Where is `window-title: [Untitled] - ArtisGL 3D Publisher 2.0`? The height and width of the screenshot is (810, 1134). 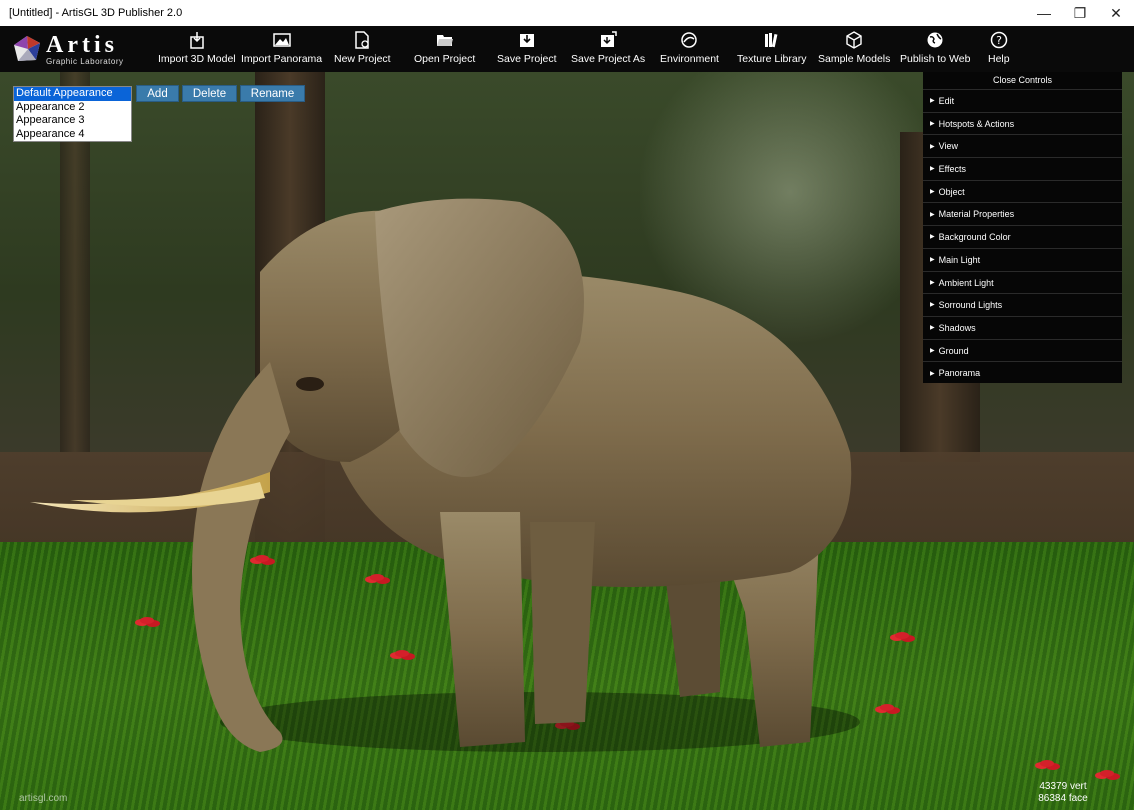
window-title: [Untitled] - ArtisGL 3D Publisher 2.0 is located at coordinates (96, 13).